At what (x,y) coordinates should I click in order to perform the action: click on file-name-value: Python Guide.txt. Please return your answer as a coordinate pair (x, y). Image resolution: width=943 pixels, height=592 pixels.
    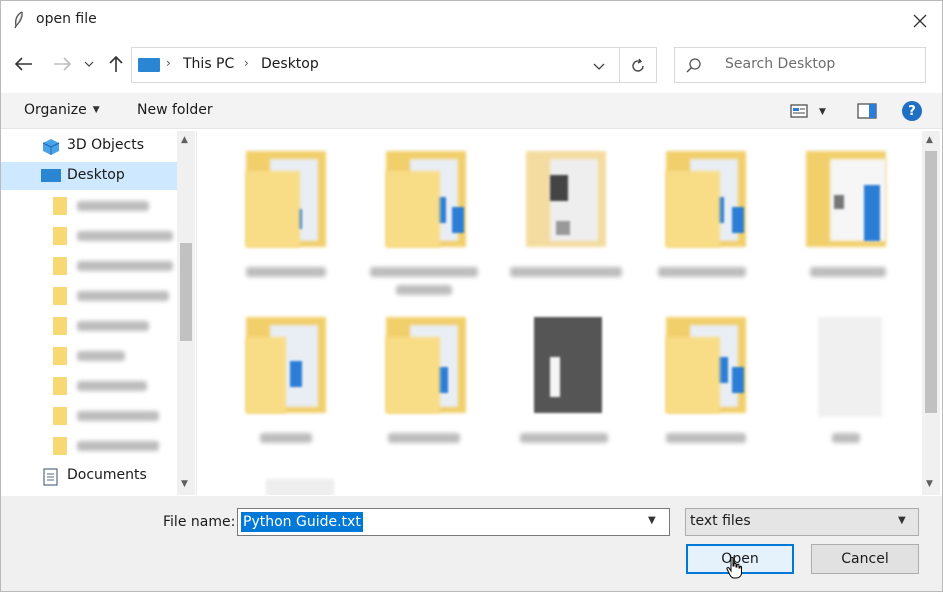
    Looking at the image, I should click on (302, 522).